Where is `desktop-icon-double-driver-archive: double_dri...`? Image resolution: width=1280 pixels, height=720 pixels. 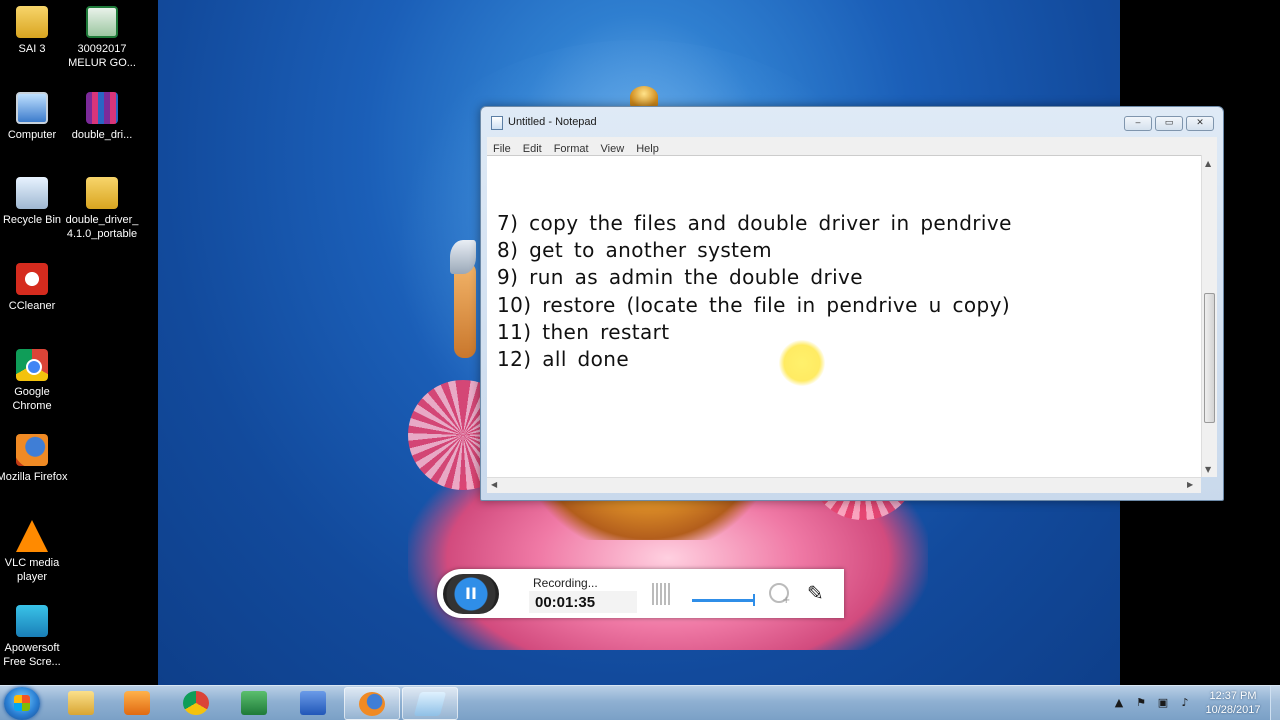 desktop-icon-double-driver-archive: double_dri... is located at coordinates (102, 117).